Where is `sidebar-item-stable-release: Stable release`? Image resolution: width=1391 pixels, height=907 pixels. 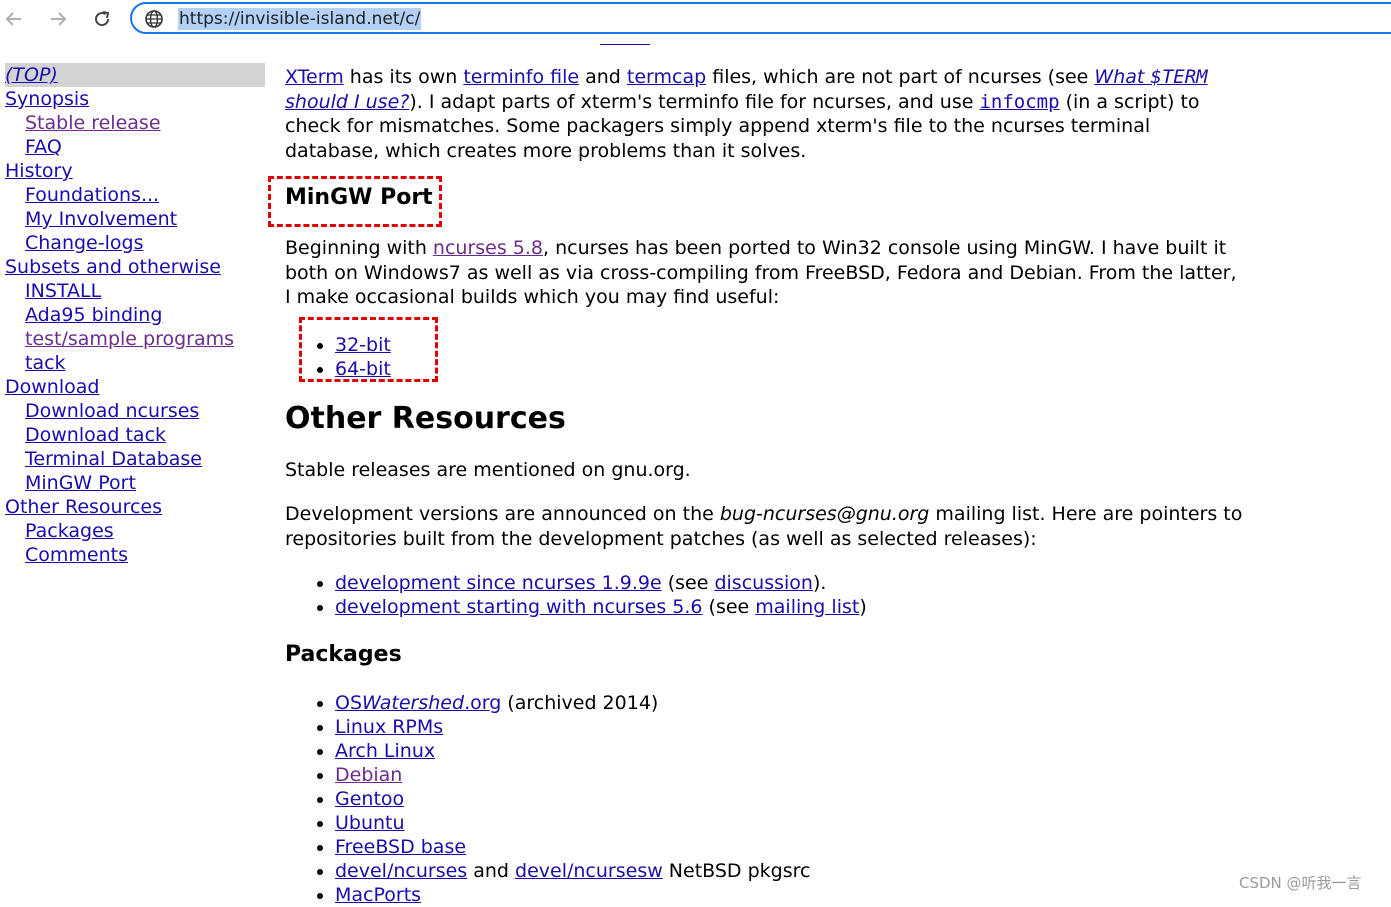
sidebar-item-stable-release: Stable release is located at coordinates (145, 123).